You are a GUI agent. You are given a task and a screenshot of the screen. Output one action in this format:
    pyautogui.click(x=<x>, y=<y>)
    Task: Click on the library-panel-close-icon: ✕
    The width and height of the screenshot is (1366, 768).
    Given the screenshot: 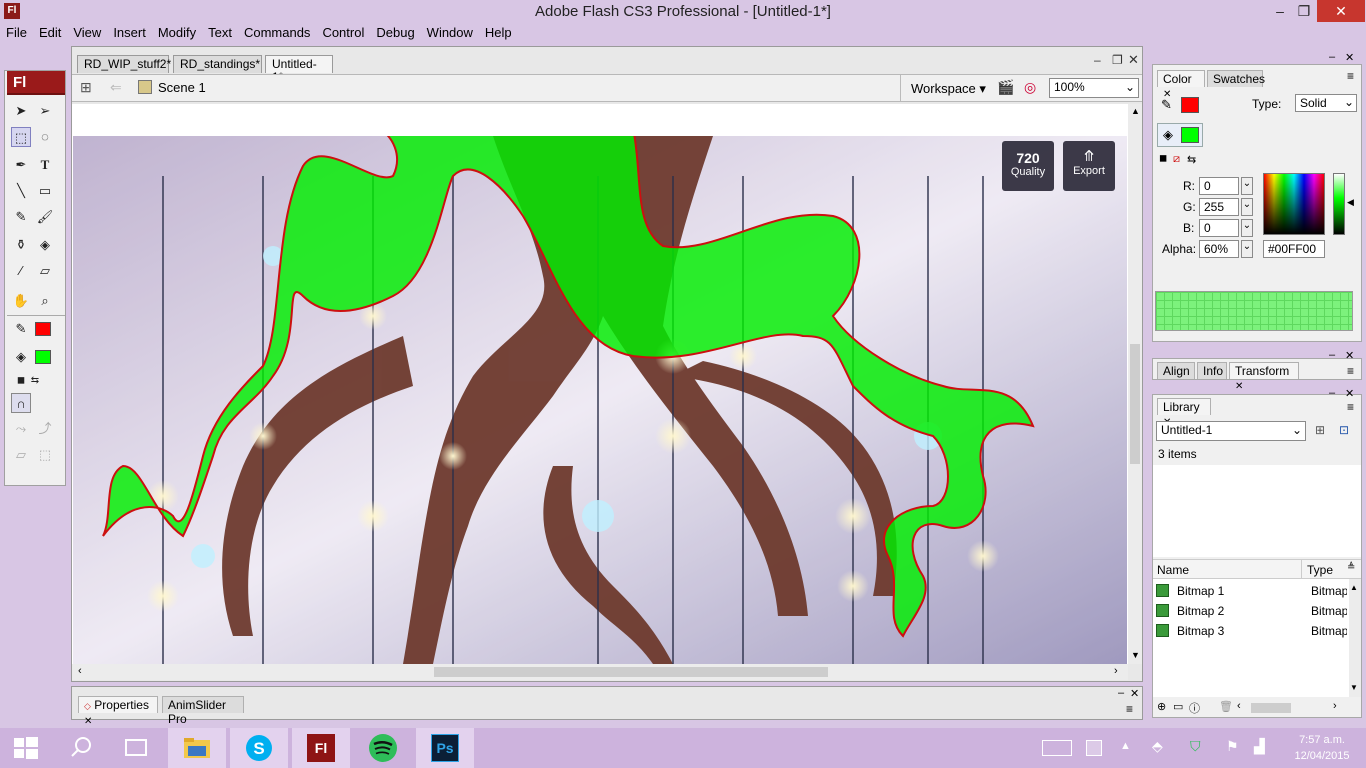 What is the action you would take?
    pyautogui.click(x=1349, y=393)
    